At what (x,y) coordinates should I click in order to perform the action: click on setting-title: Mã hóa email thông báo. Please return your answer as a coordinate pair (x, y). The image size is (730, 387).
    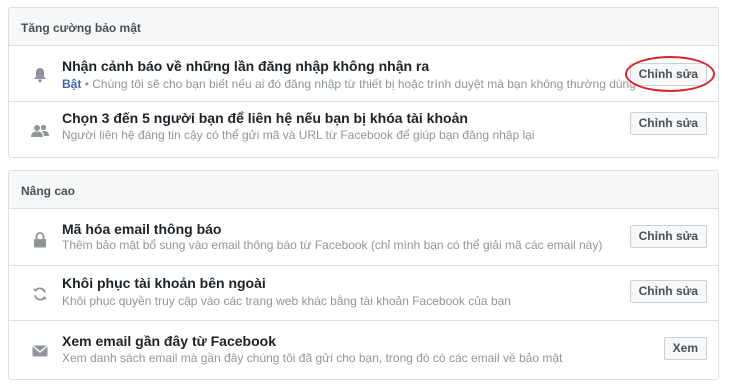
    Looking at the image, I should click on (142, 229).